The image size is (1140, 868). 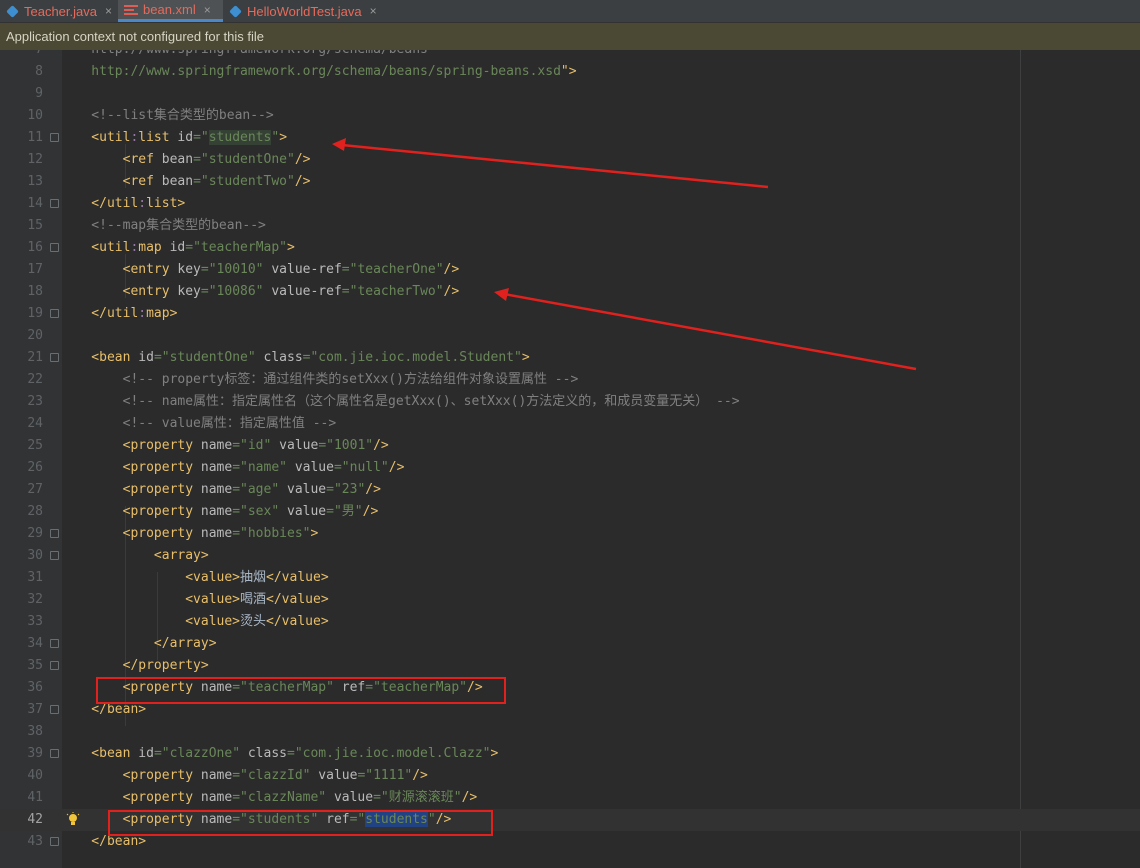 I want to click on code-token: bean, so click(x=177, y=159).